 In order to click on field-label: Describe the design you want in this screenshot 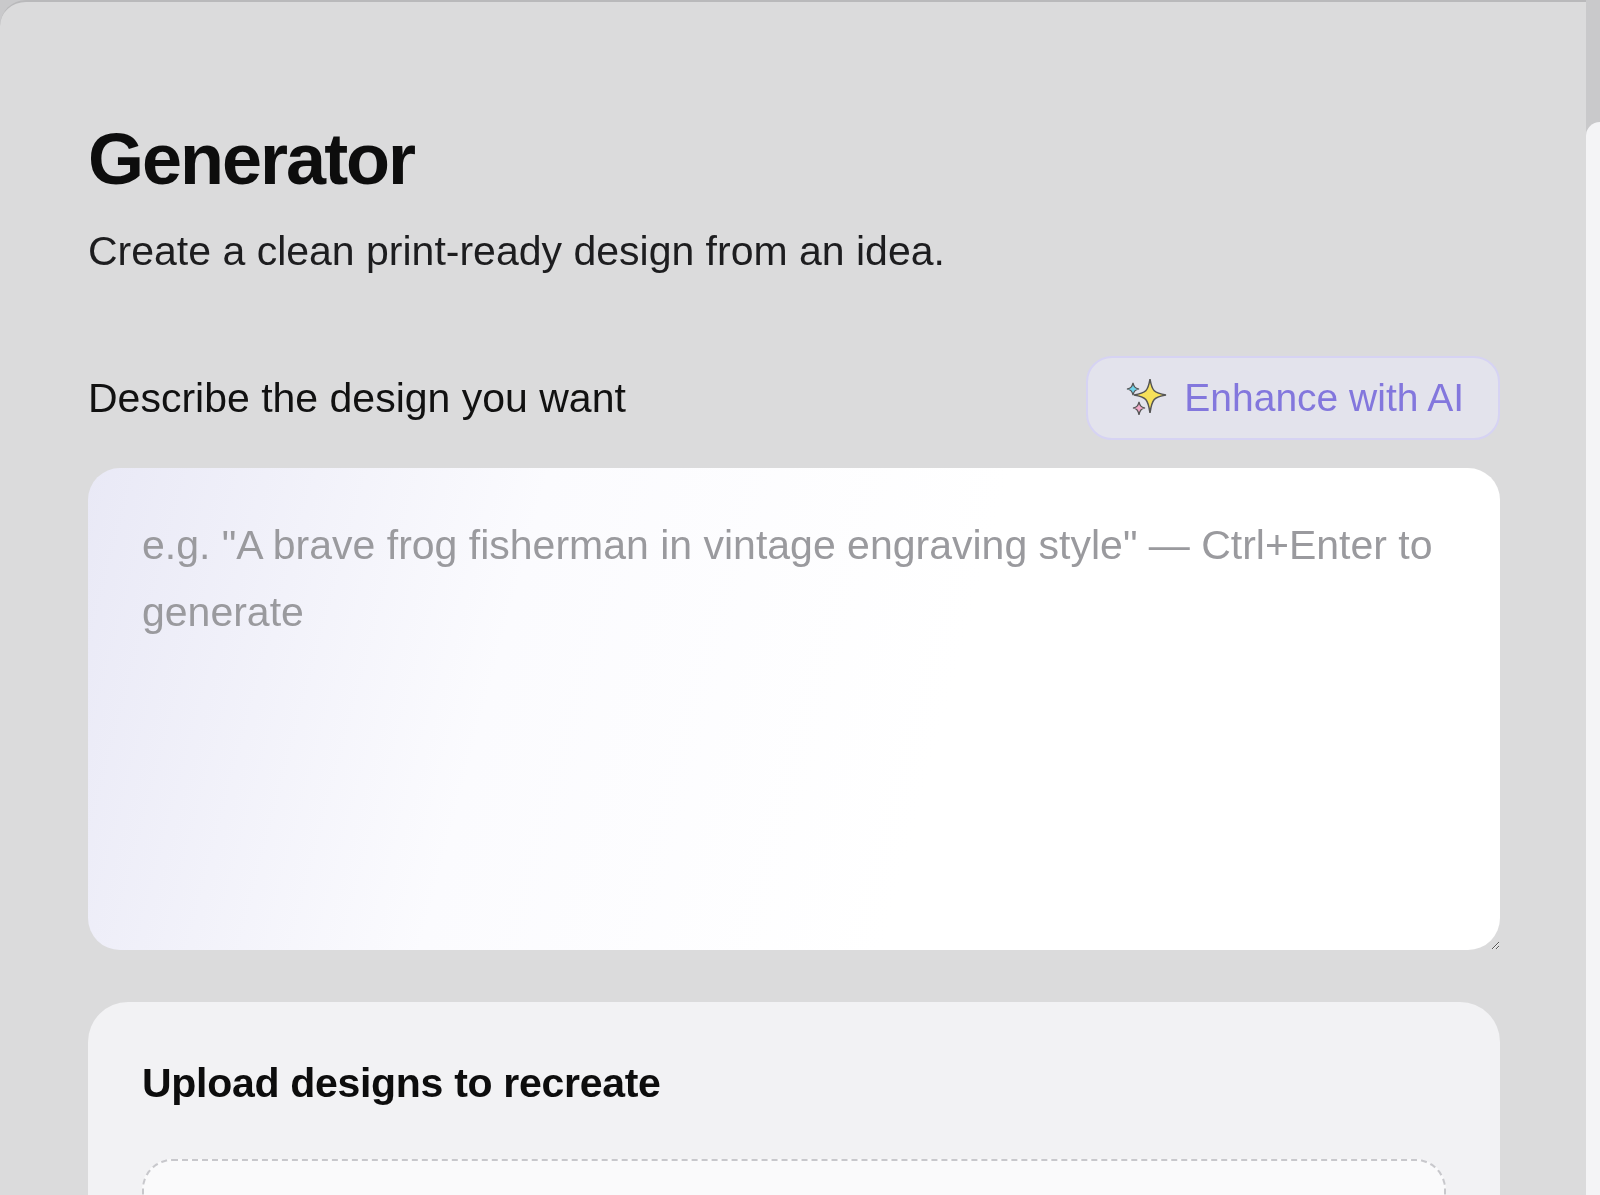, I will do `click(357, 398)`.